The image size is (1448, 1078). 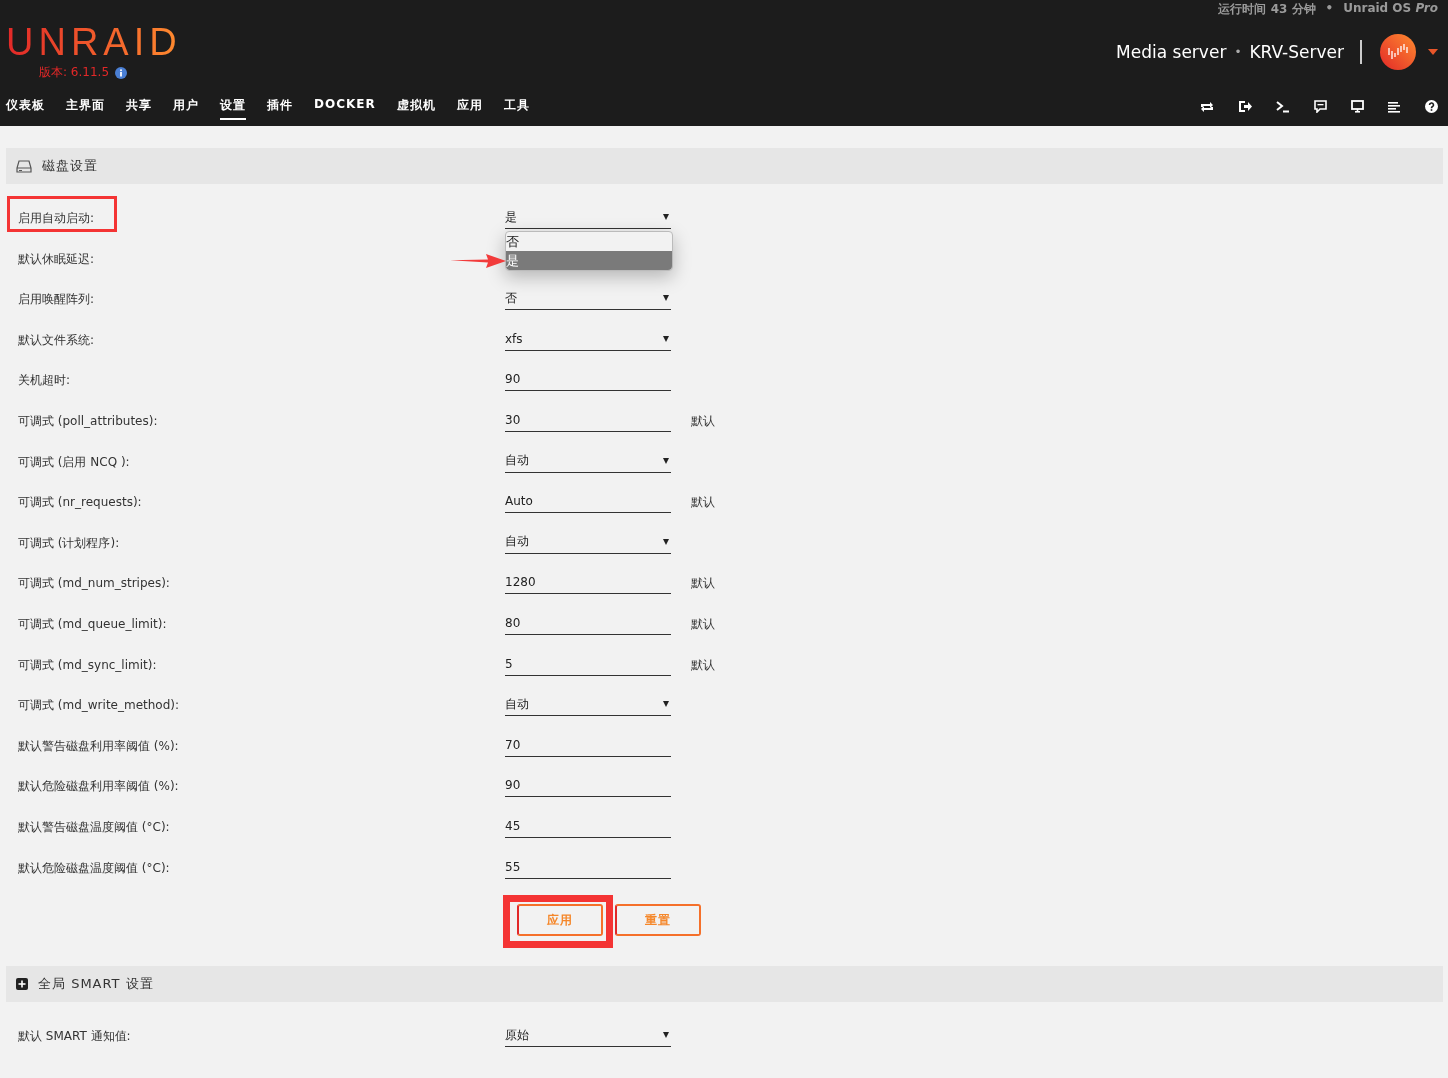 What do you see at coordinates (516, 108) in the screenshot?
I see `nav-tab: 工具` at bounding box center [516, 108].